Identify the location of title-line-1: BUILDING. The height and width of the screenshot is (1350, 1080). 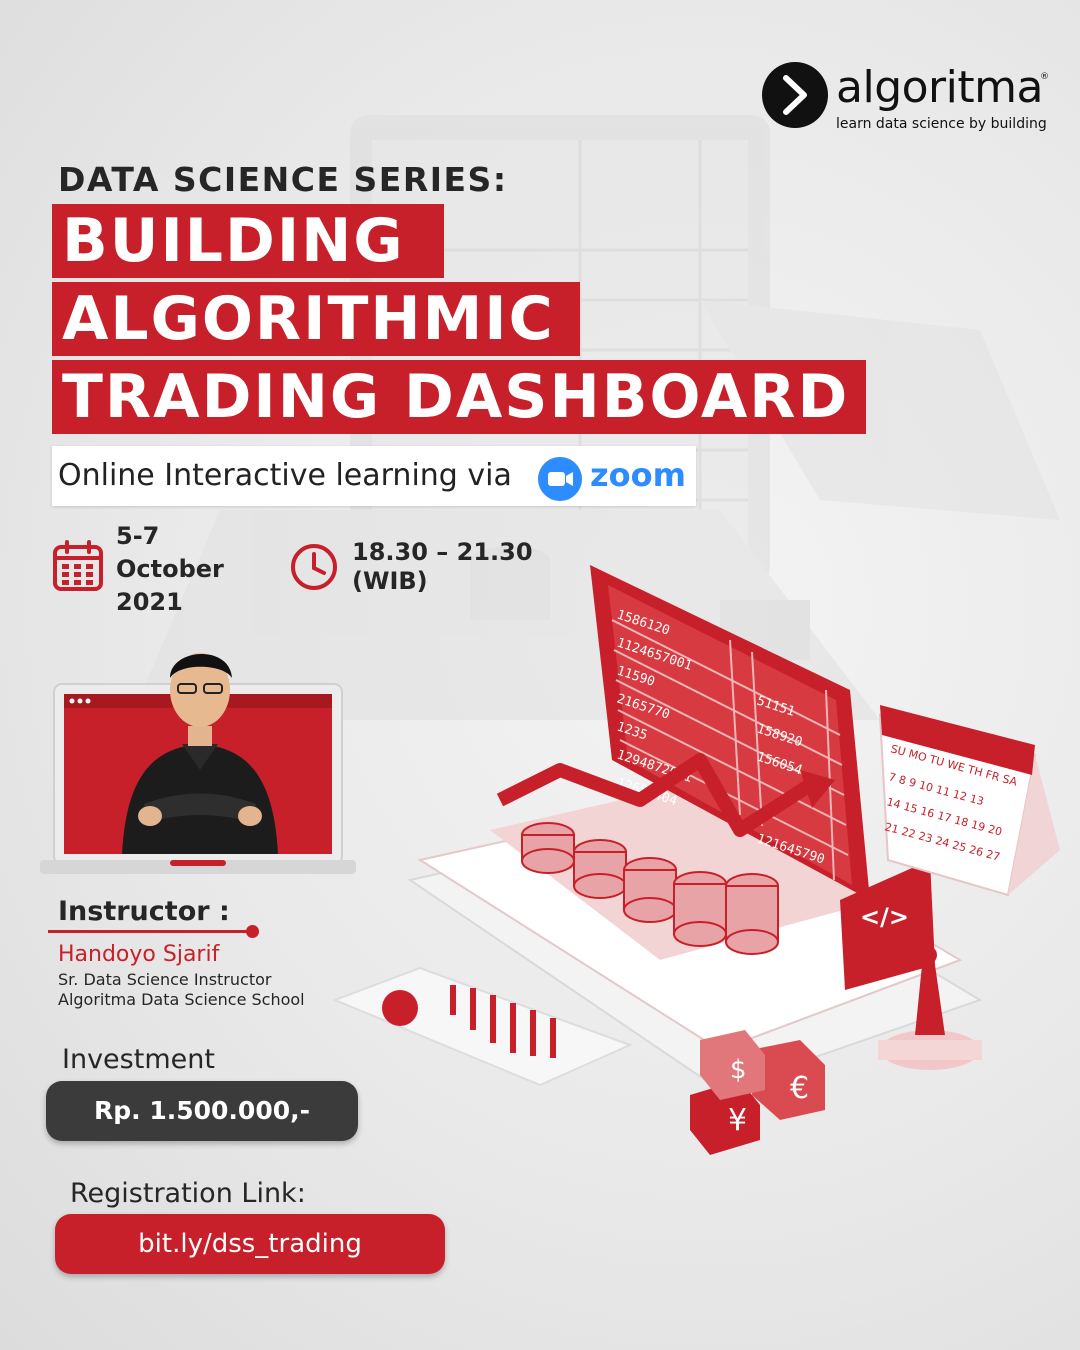
(248, 241).